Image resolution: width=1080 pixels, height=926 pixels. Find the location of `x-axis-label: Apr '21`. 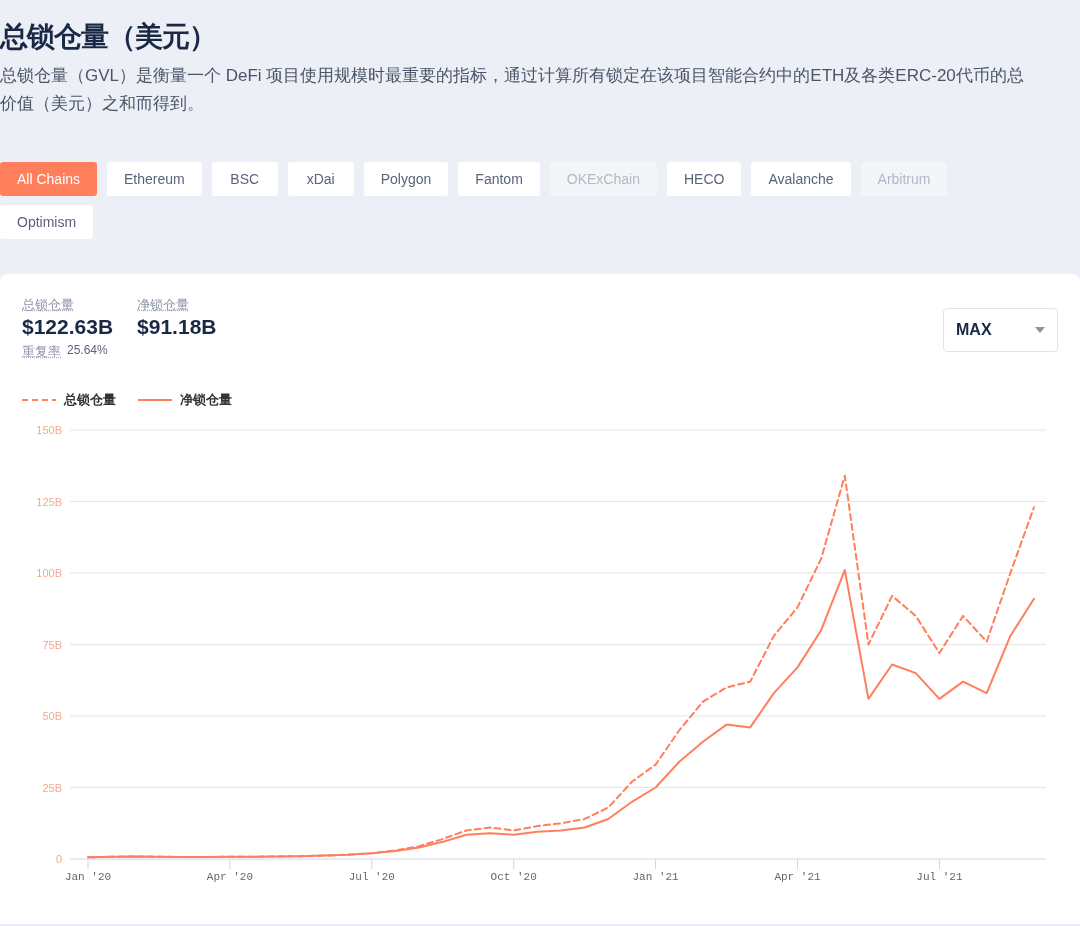

x-axis-label: Apr '21 is located at coordinates (797, 877).